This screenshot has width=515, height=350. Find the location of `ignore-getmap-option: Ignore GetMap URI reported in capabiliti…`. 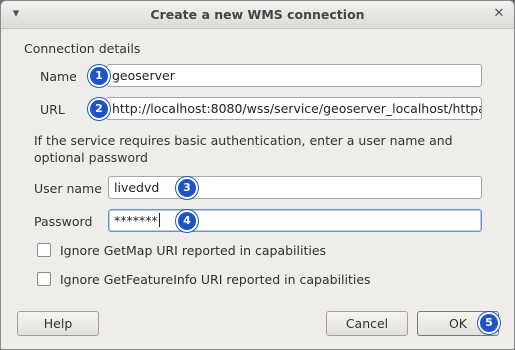

ignore-getmap-option: Ignore GetMap URI reported in capabiliti… is located at coordinates (181, 250).